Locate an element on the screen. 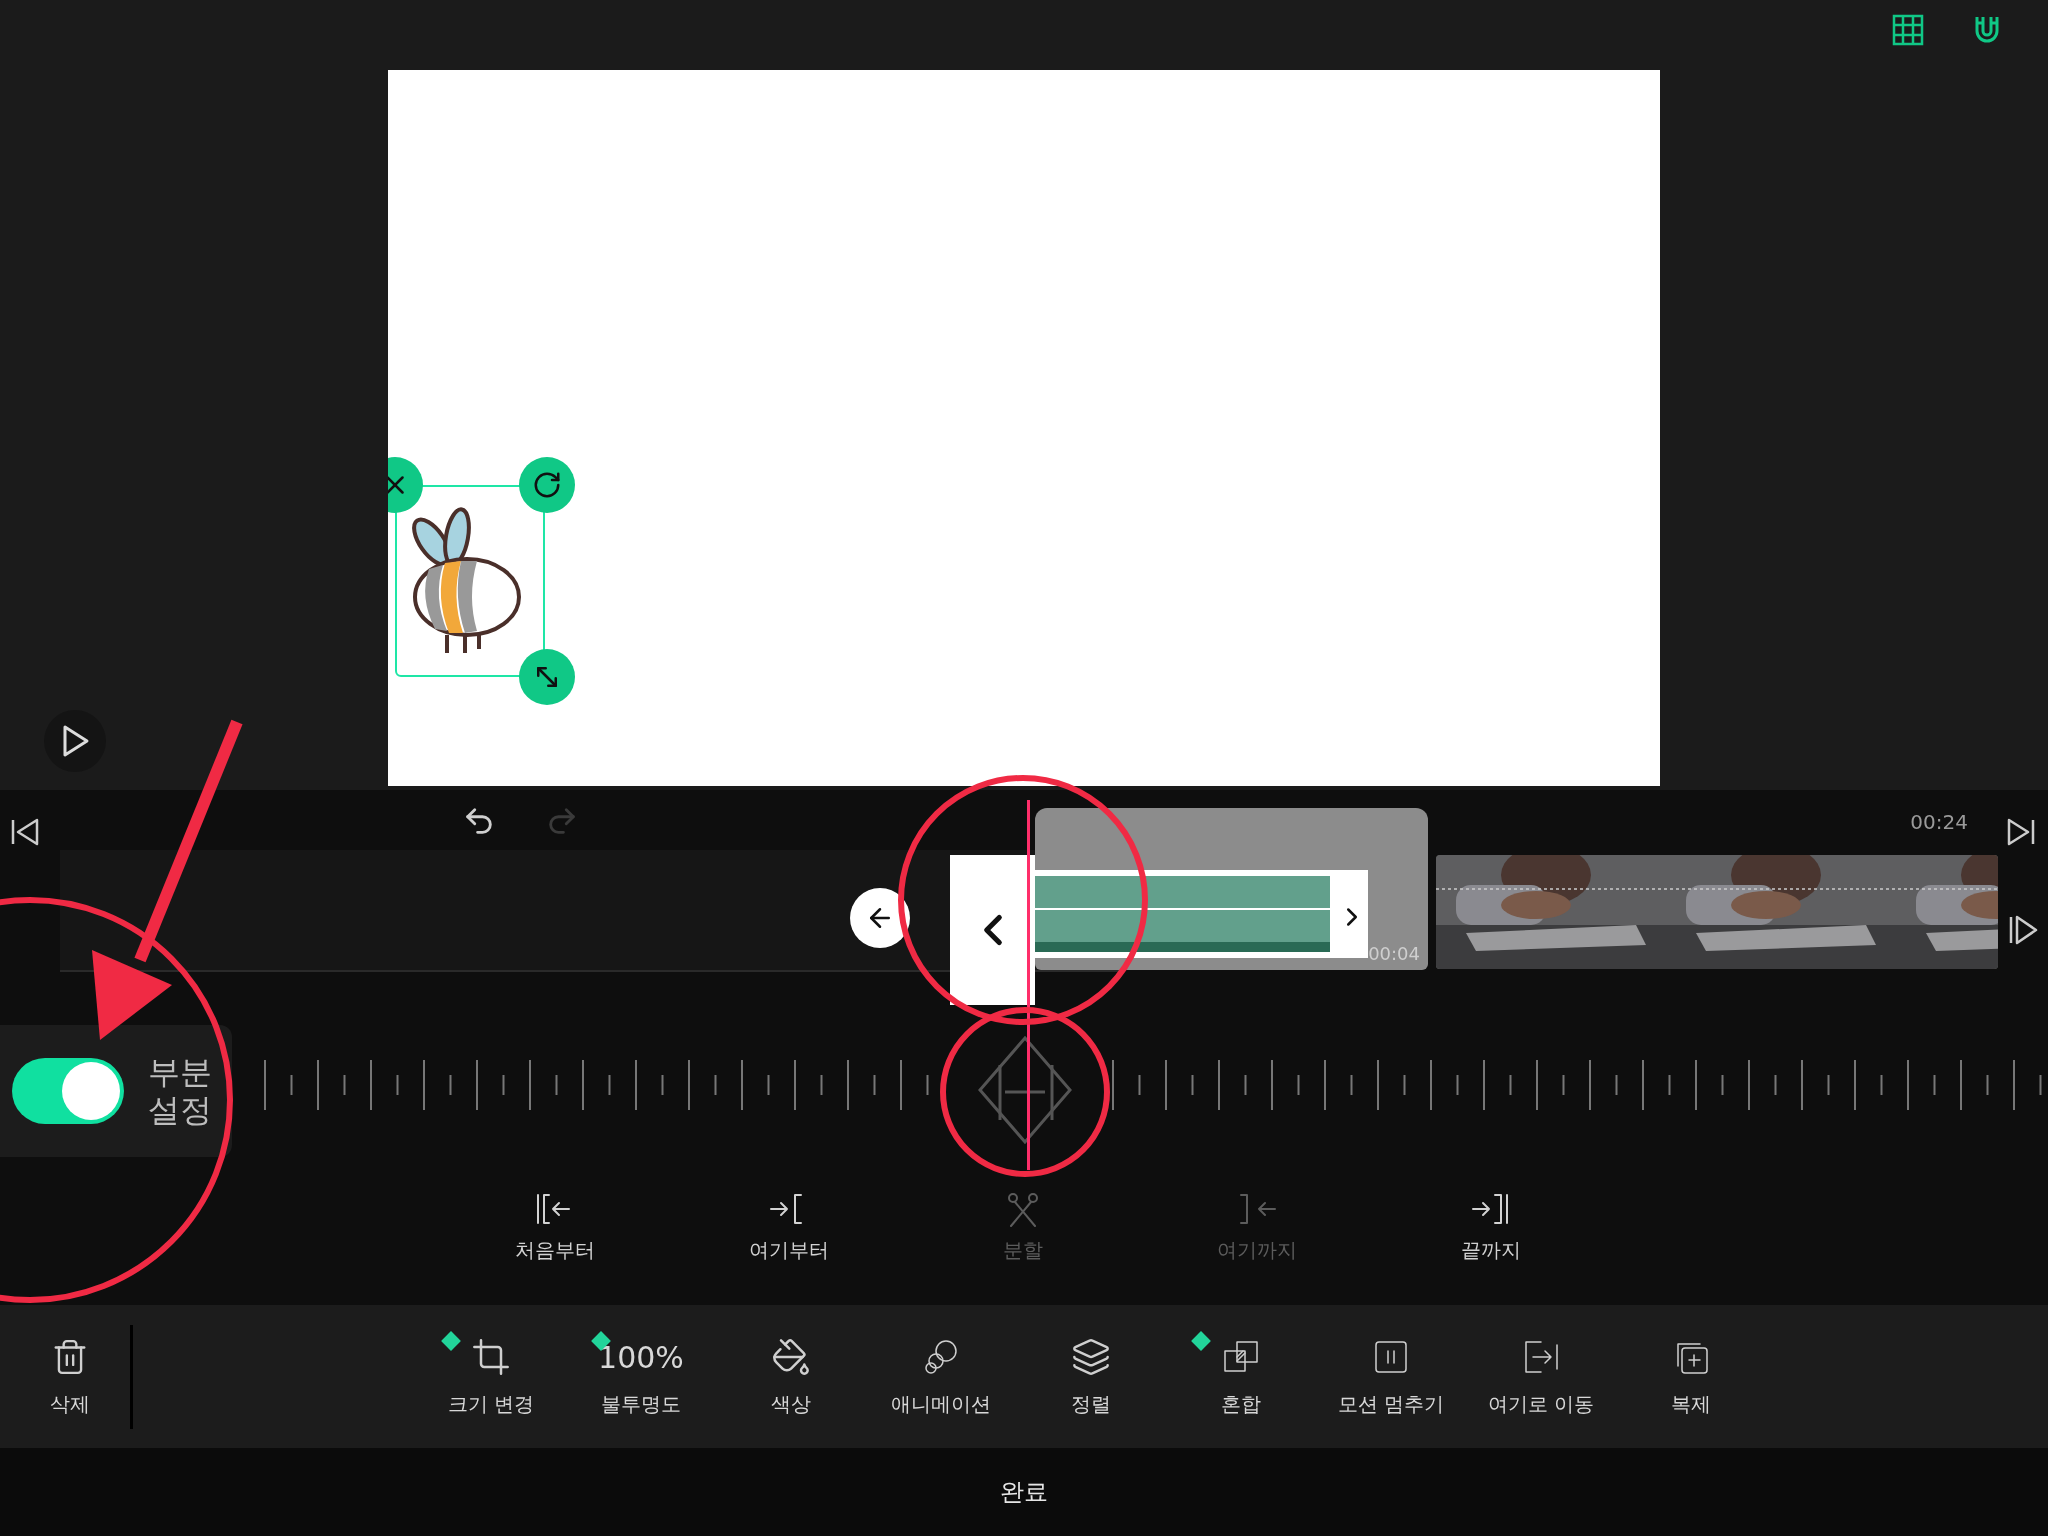 The width and height of the screenshot is (2048, 1536). tool-button: 100% 불투명도 is located at coordinates (641, 1376).